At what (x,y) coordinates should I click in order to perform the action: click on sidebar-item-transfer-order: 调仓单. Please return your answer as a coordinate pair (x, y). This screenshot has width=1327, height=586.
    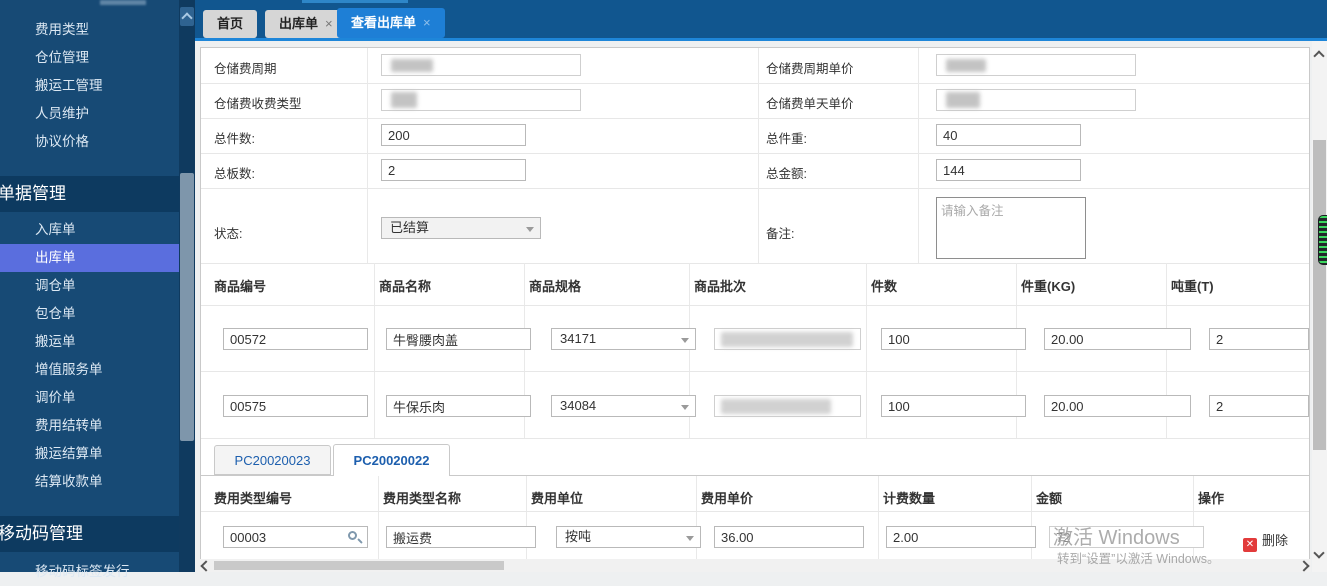
    Looking at the image, I should click on (90, 286).